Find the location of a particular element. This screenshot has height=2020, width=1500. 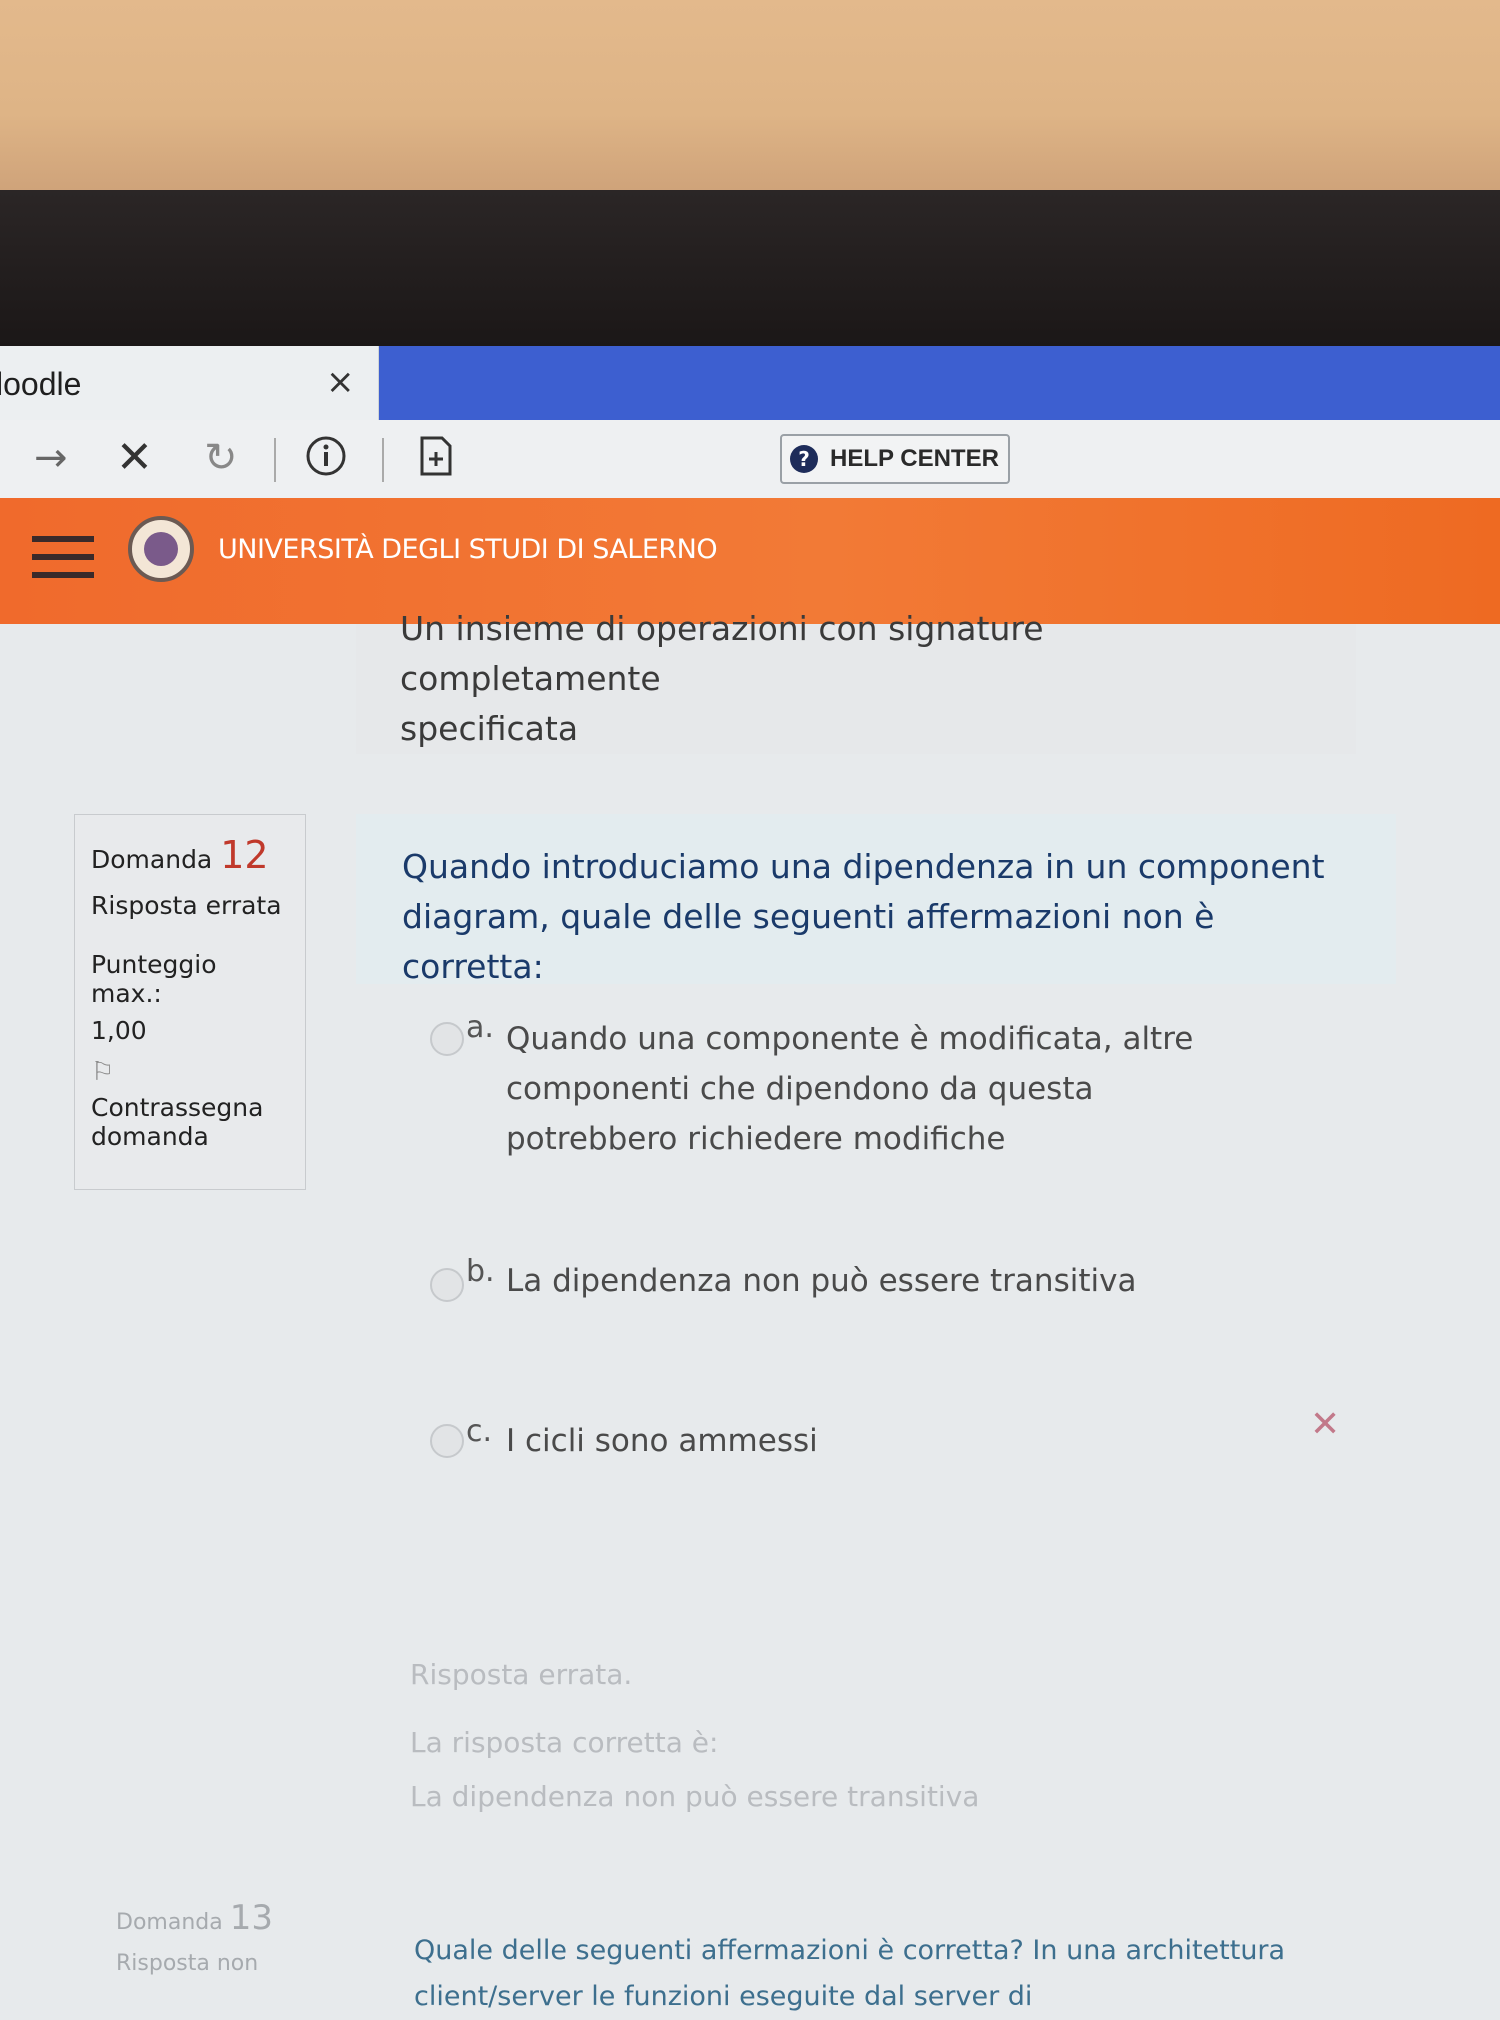

question-number: 13 is located at coordinates (251, 1918).